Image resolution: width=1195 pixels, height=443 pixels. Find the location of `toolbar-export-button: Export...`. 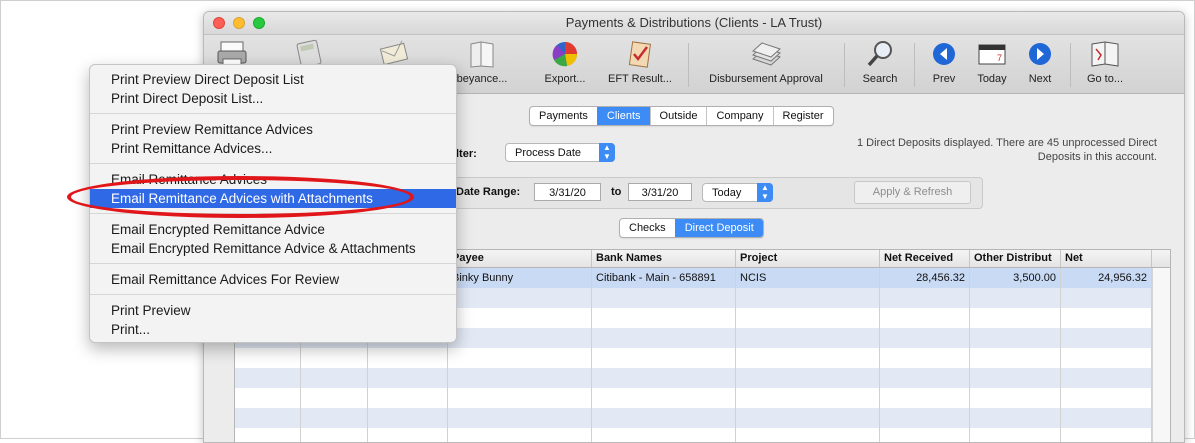

toolbar-export-button: Export... is located at coordinates (565, 65).